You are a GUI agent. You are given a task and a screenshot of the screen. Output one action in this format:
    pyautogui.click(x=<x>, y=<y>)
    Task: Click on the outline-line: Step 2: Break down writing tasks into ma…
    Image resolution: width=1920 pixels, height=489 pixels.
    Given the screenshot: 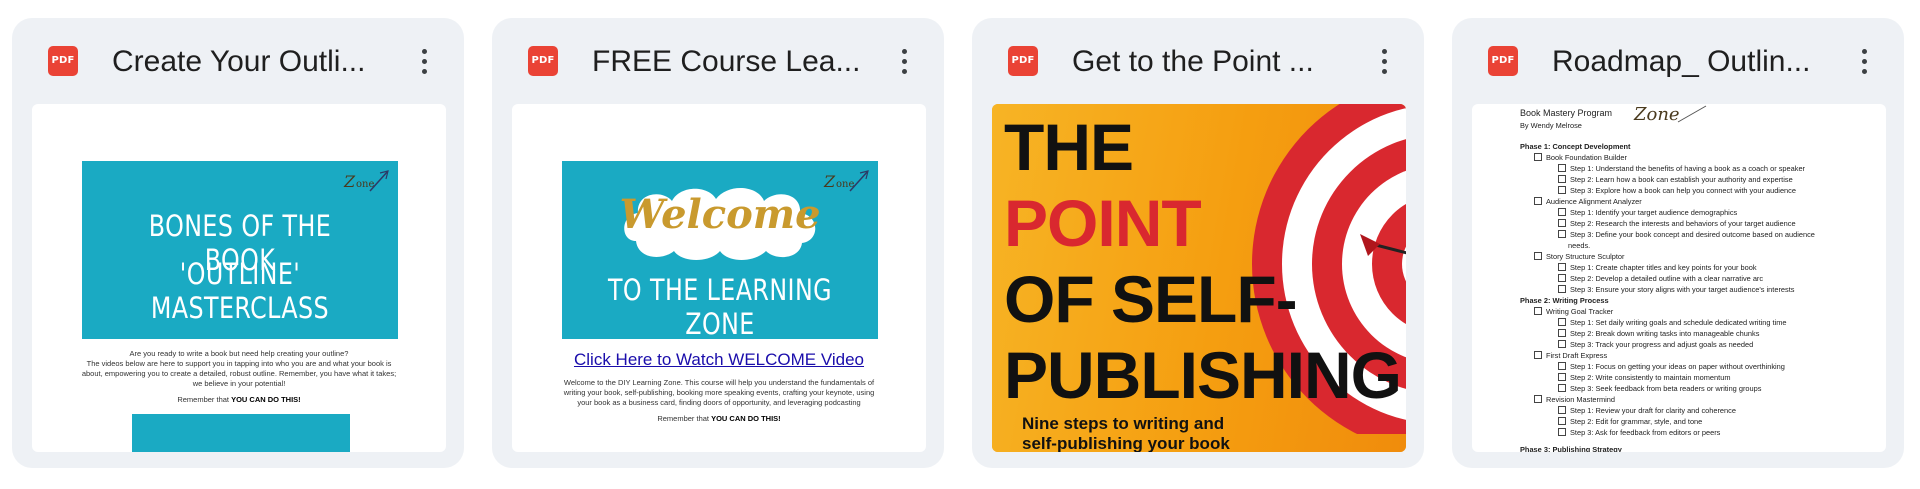 What is the action you would take?
    pyautogui.click(x=1665, y=333)
    